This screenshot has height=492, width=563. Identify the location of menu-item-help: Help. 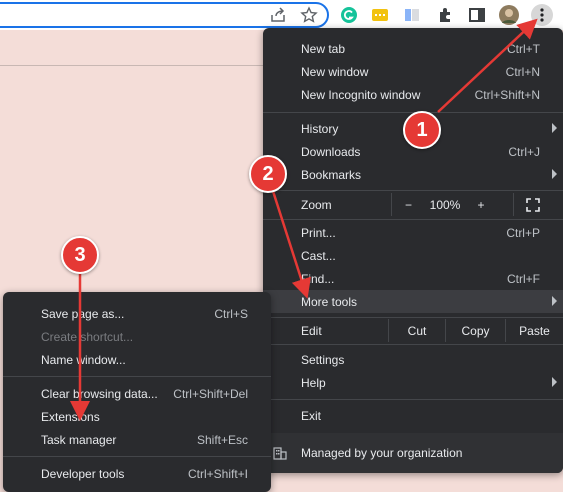
(413, 382).